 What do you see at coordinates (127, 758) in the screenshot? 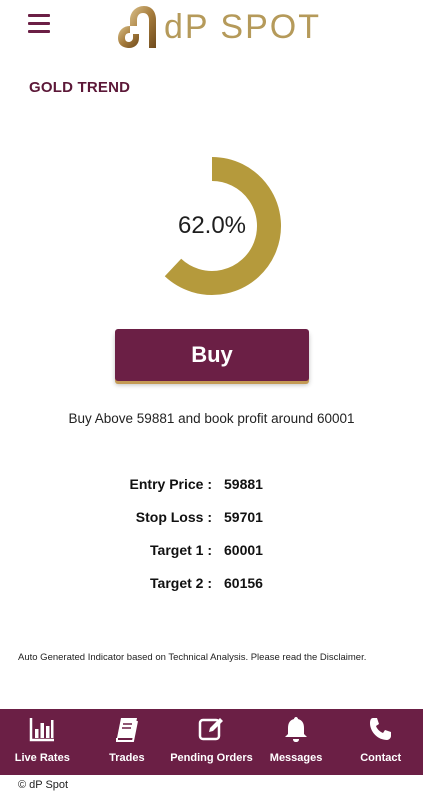
I see `nav-label-trades: Trades` at bounding box center [127, 758].